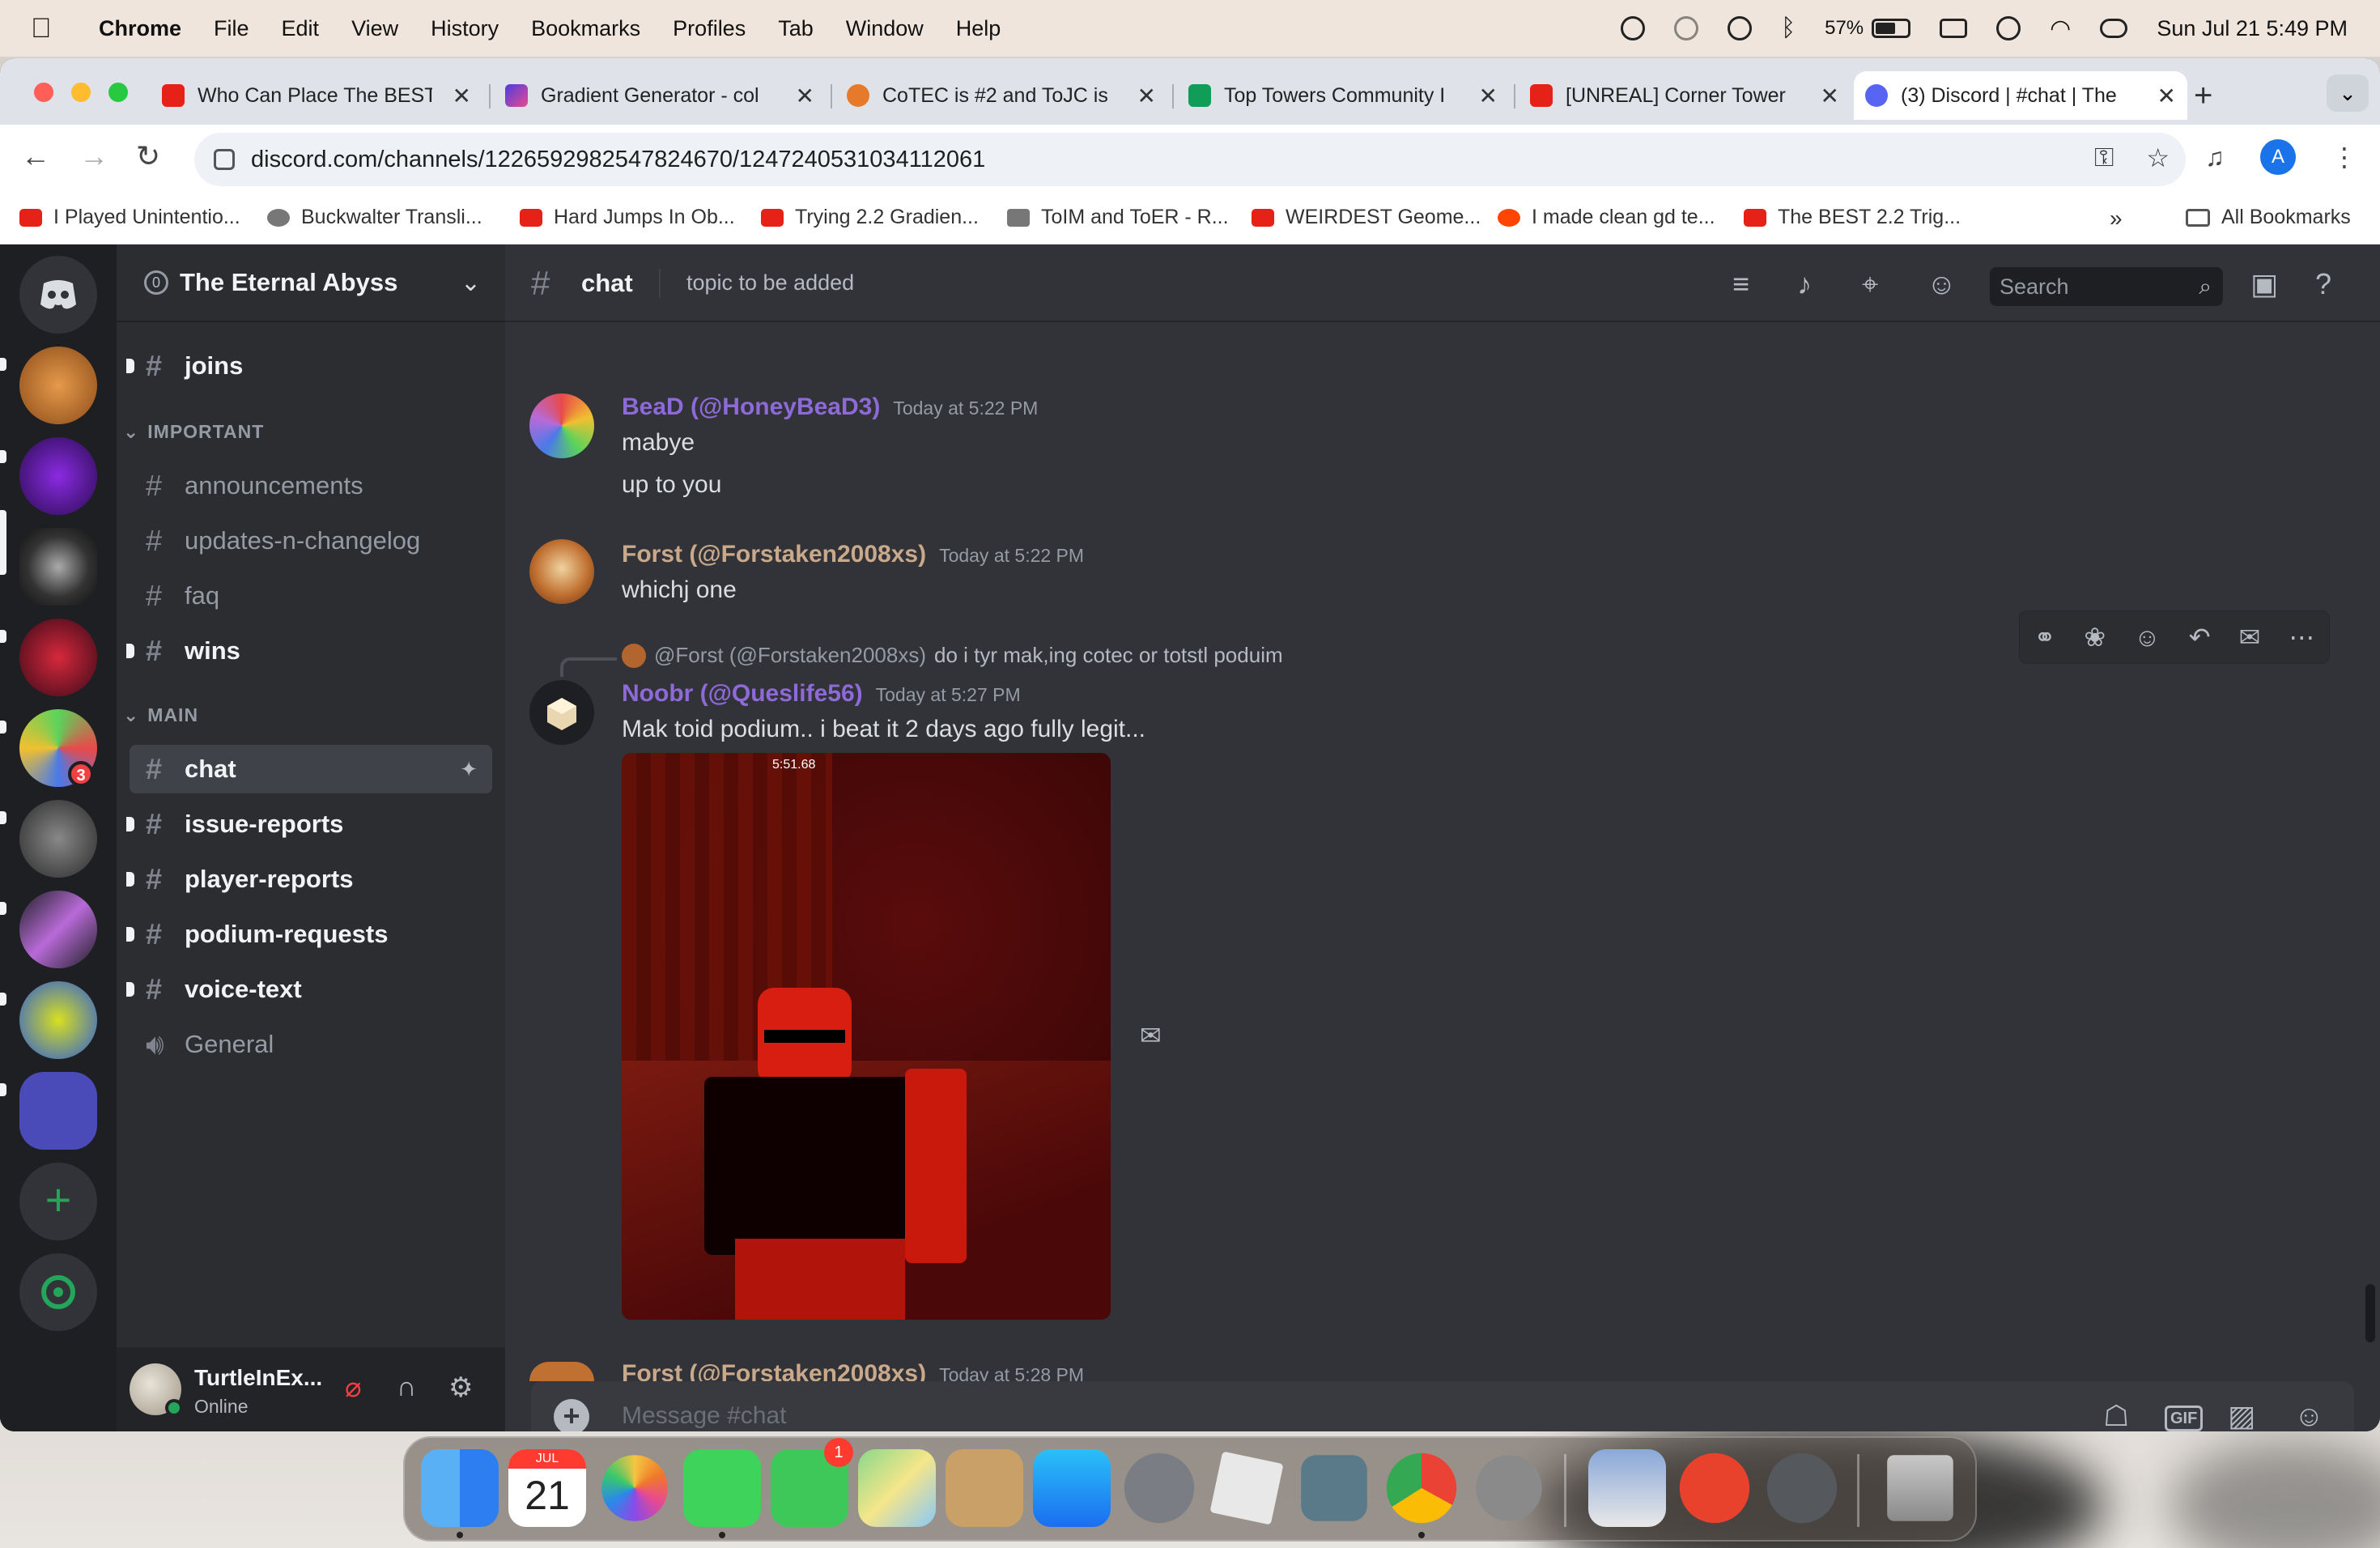 This screenshot has width=2380, height=1548. I want to click on menu-history: History, so click(465, 29).